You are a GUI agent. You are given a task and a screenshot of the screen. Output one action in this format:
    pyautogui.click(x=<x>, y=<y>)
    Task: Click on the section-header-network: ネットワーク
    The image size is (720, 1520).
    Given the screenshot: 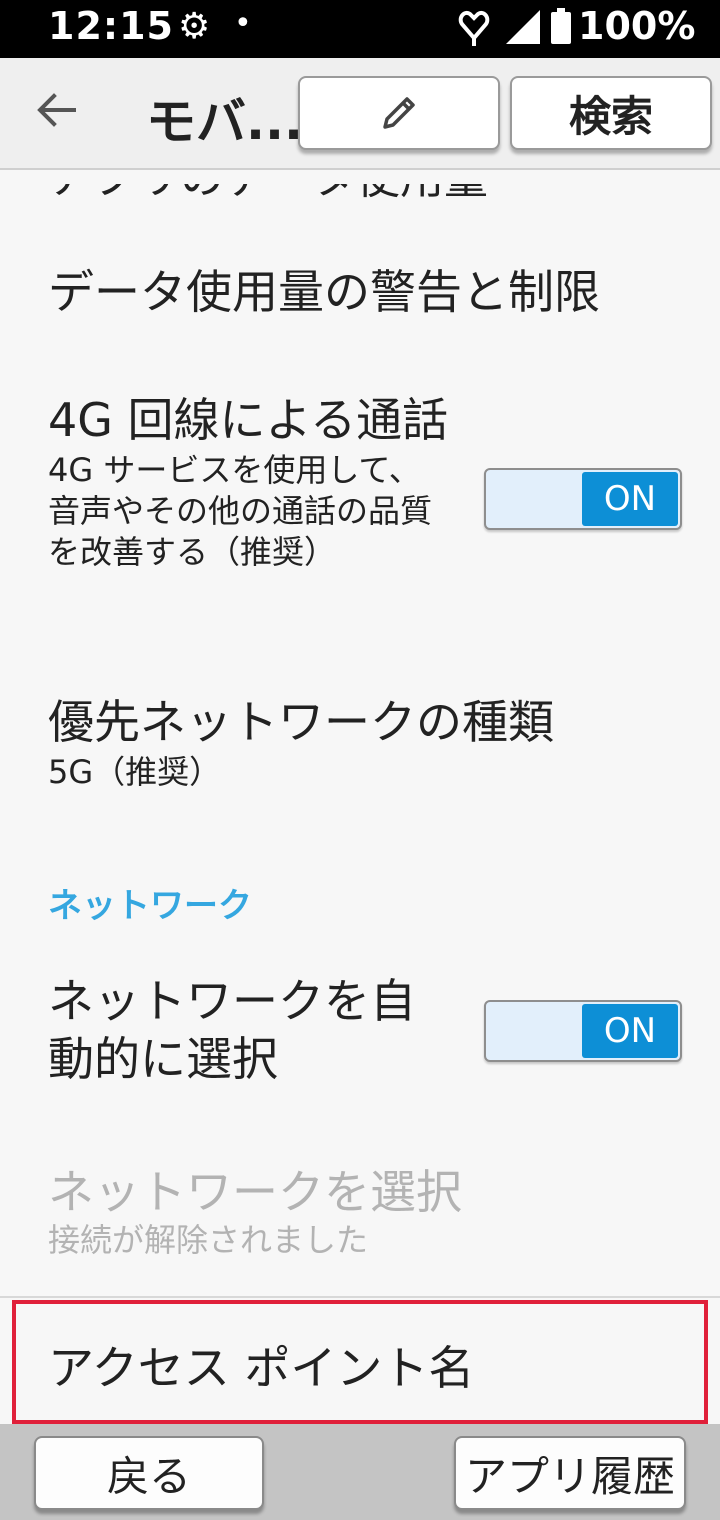 What is the action you would take?
    pyautogui.click(x=150, y=906)
    